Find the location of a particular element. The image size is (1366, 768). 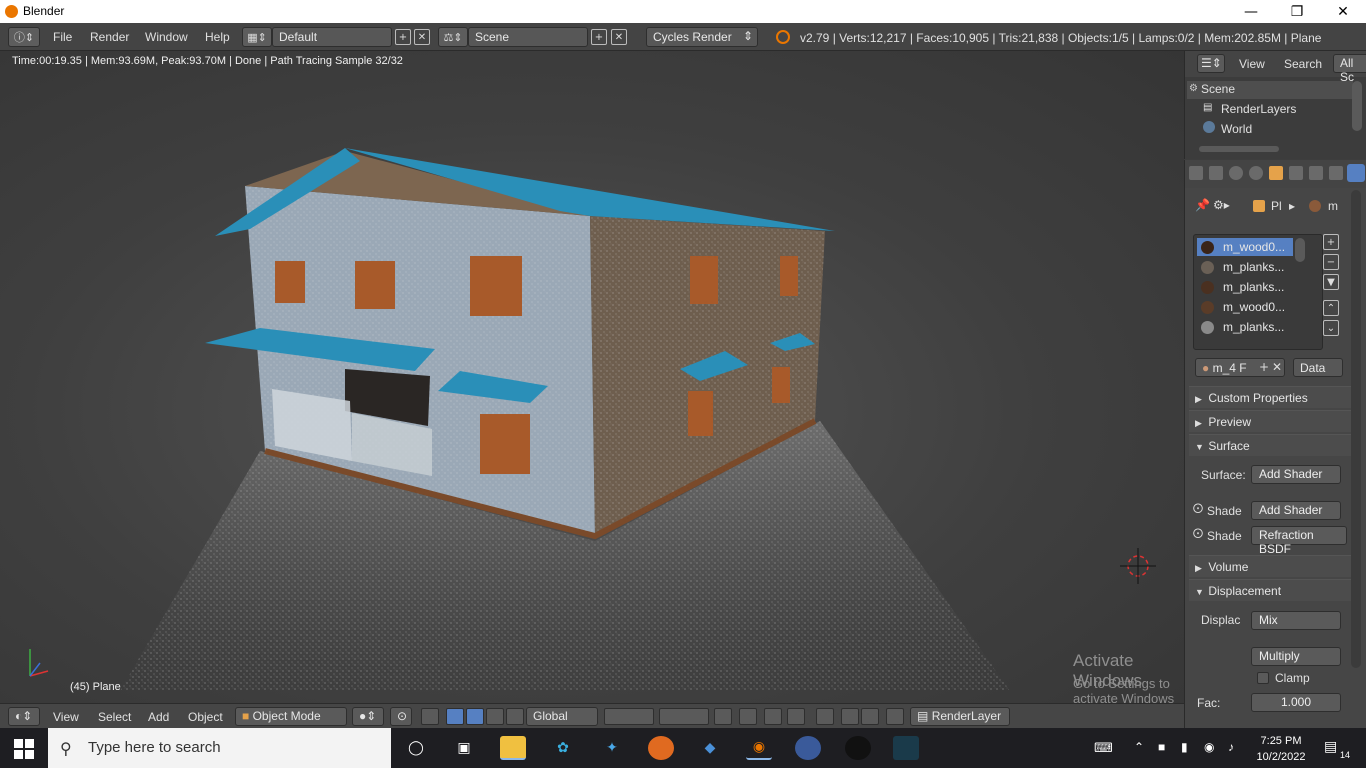

firefox-icon is located at coordinates (661, 748).